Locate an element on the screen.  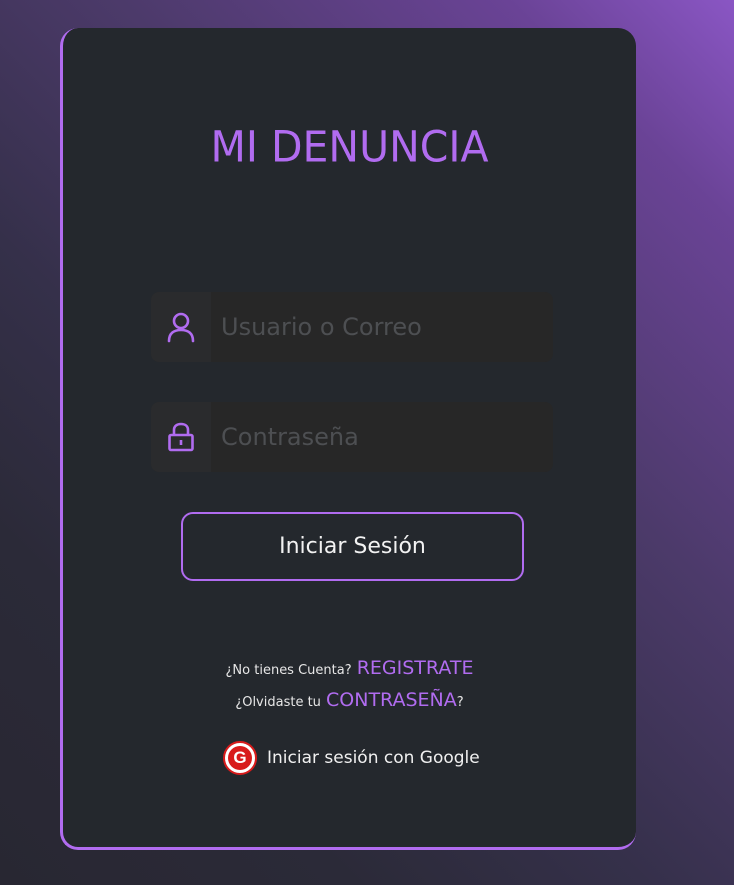
forgot-row: ¿Olvidaste tu CONTRASEÑA? is located at coordinates (349, 700).